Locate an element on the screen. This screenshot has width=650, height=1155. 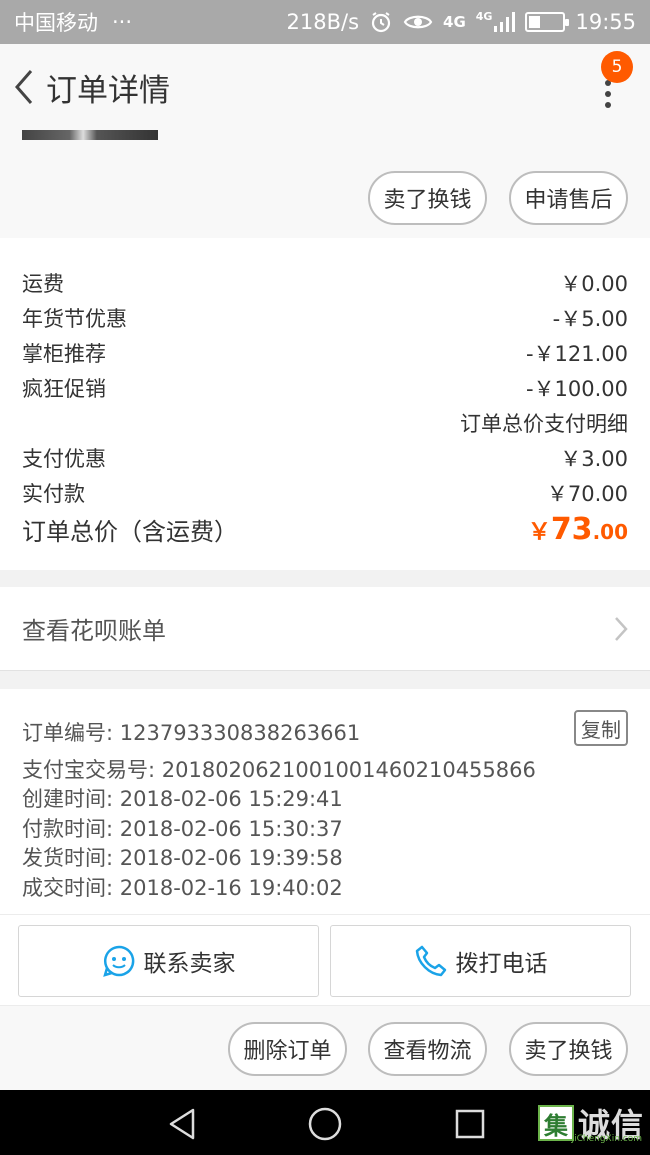
triangle-back-icon is located at coordinates (182, 1124).